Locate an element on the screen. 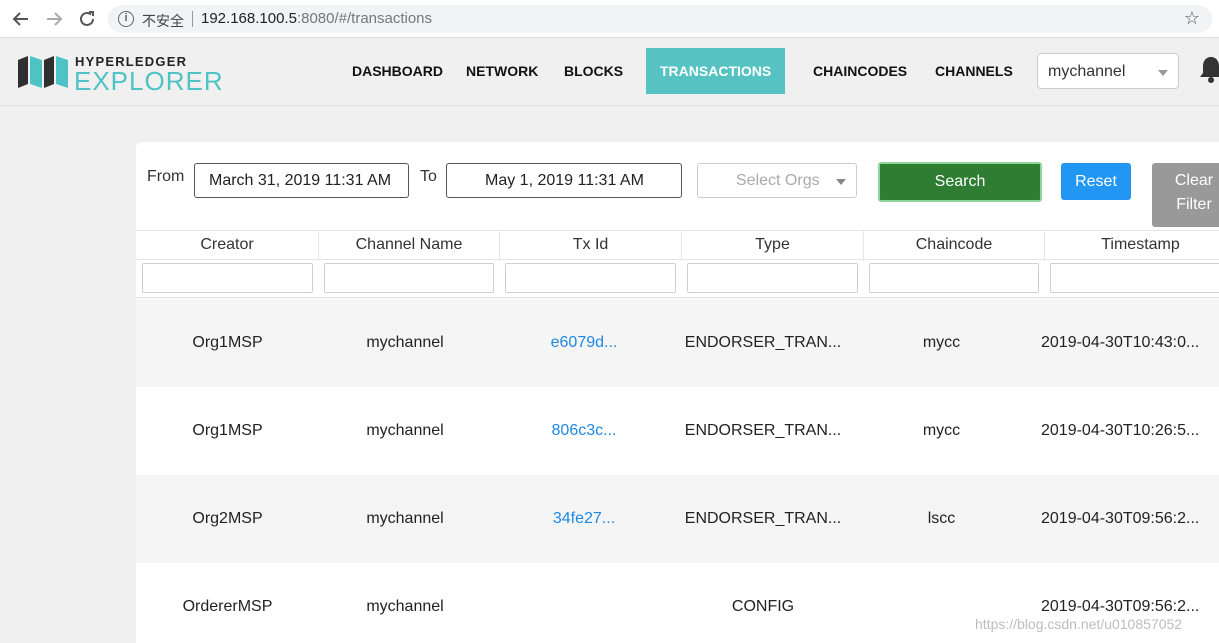 This screenshot has height=643, width=1219. url-text: 192.168.100.5:8080/#/transactions is located at coordinates (316, 18).